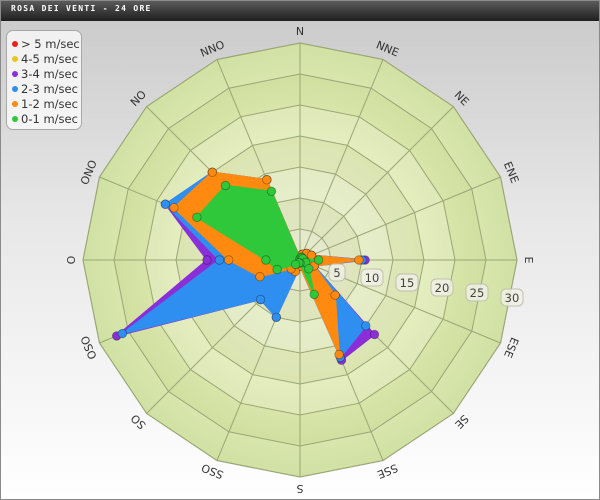 The image size is (600, 500). I want to click on legend-item: > 5 m/sec, so click(46, 43).